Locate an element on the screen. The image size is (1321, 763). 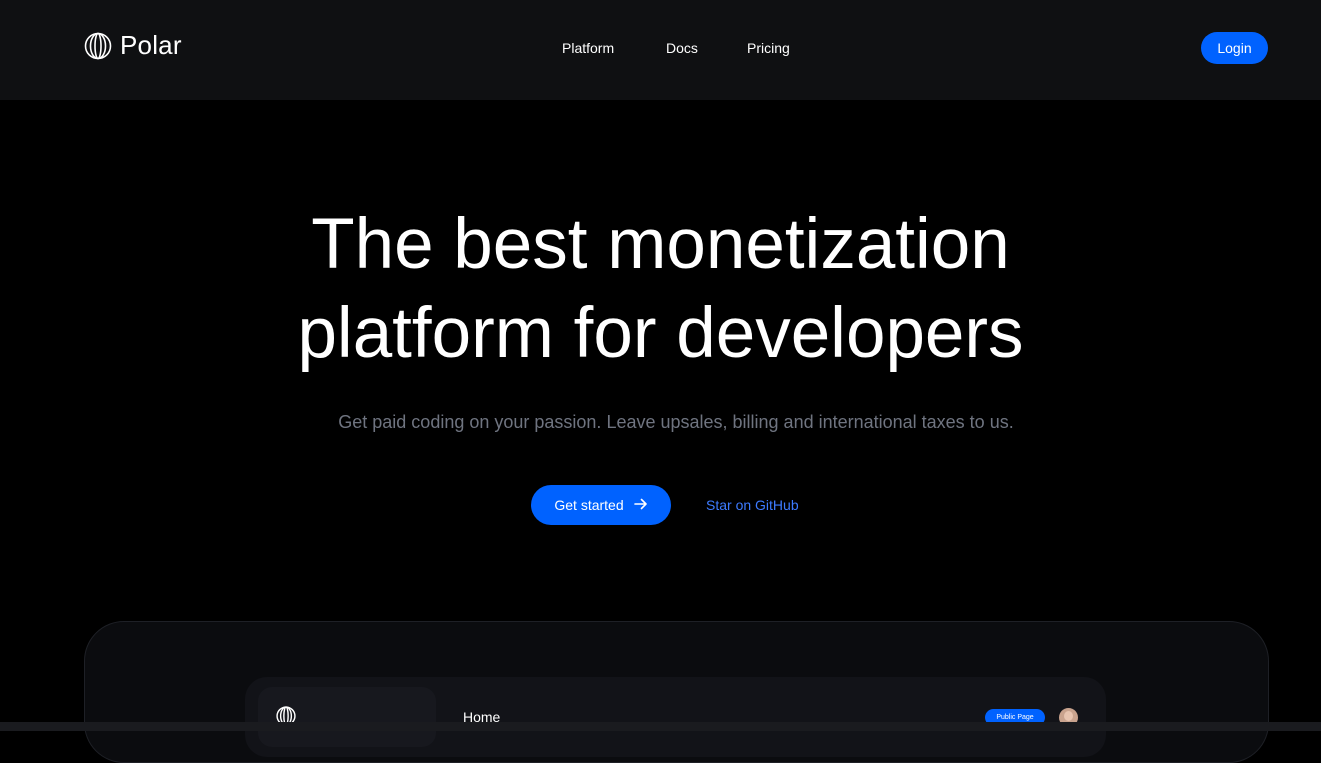
get-started-button: Get started is located at coordinates (601, 505).